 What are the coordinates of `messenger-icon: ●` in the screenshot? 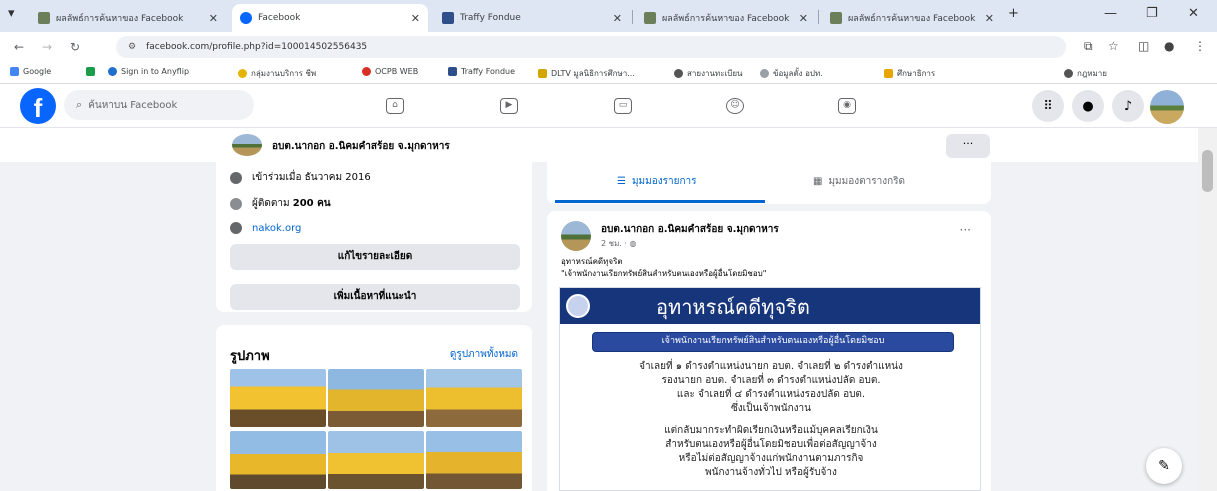 It's located at (1088, 106).